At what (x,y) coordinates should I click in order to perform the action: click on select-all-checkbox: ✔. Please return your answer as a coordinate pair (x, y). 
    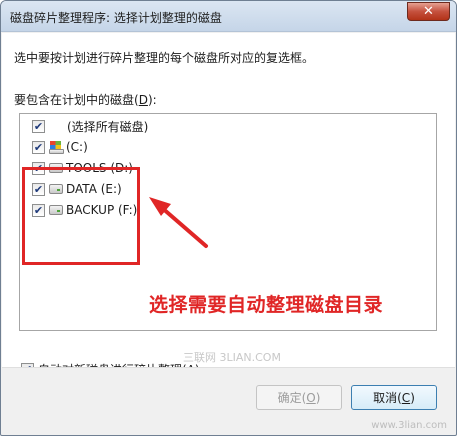
    Looking at the image, I should click on (38, 126).